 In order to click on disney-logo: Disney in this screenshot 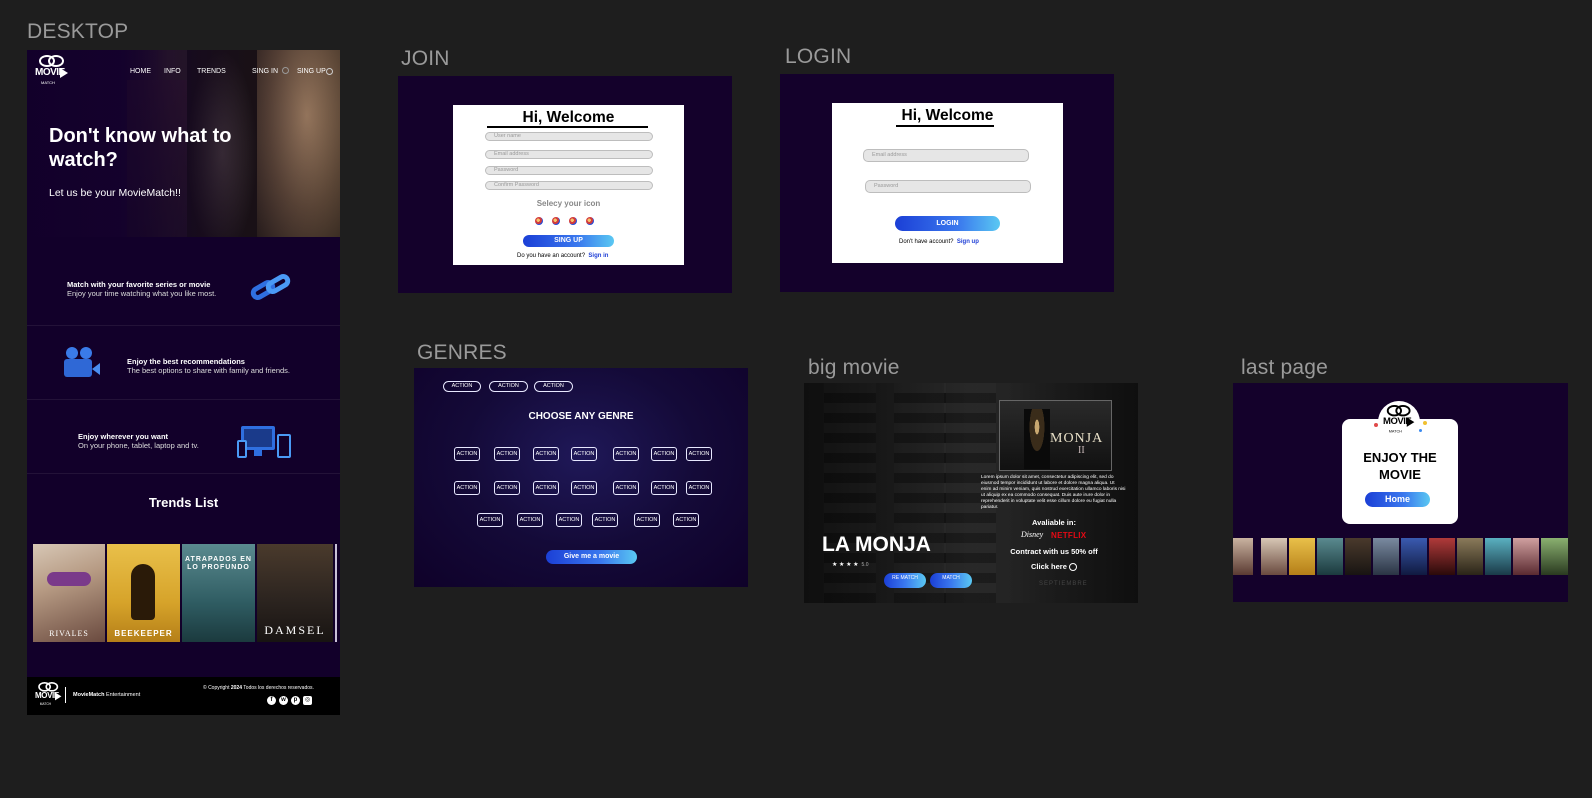, I will do `click(1032, 534)`.